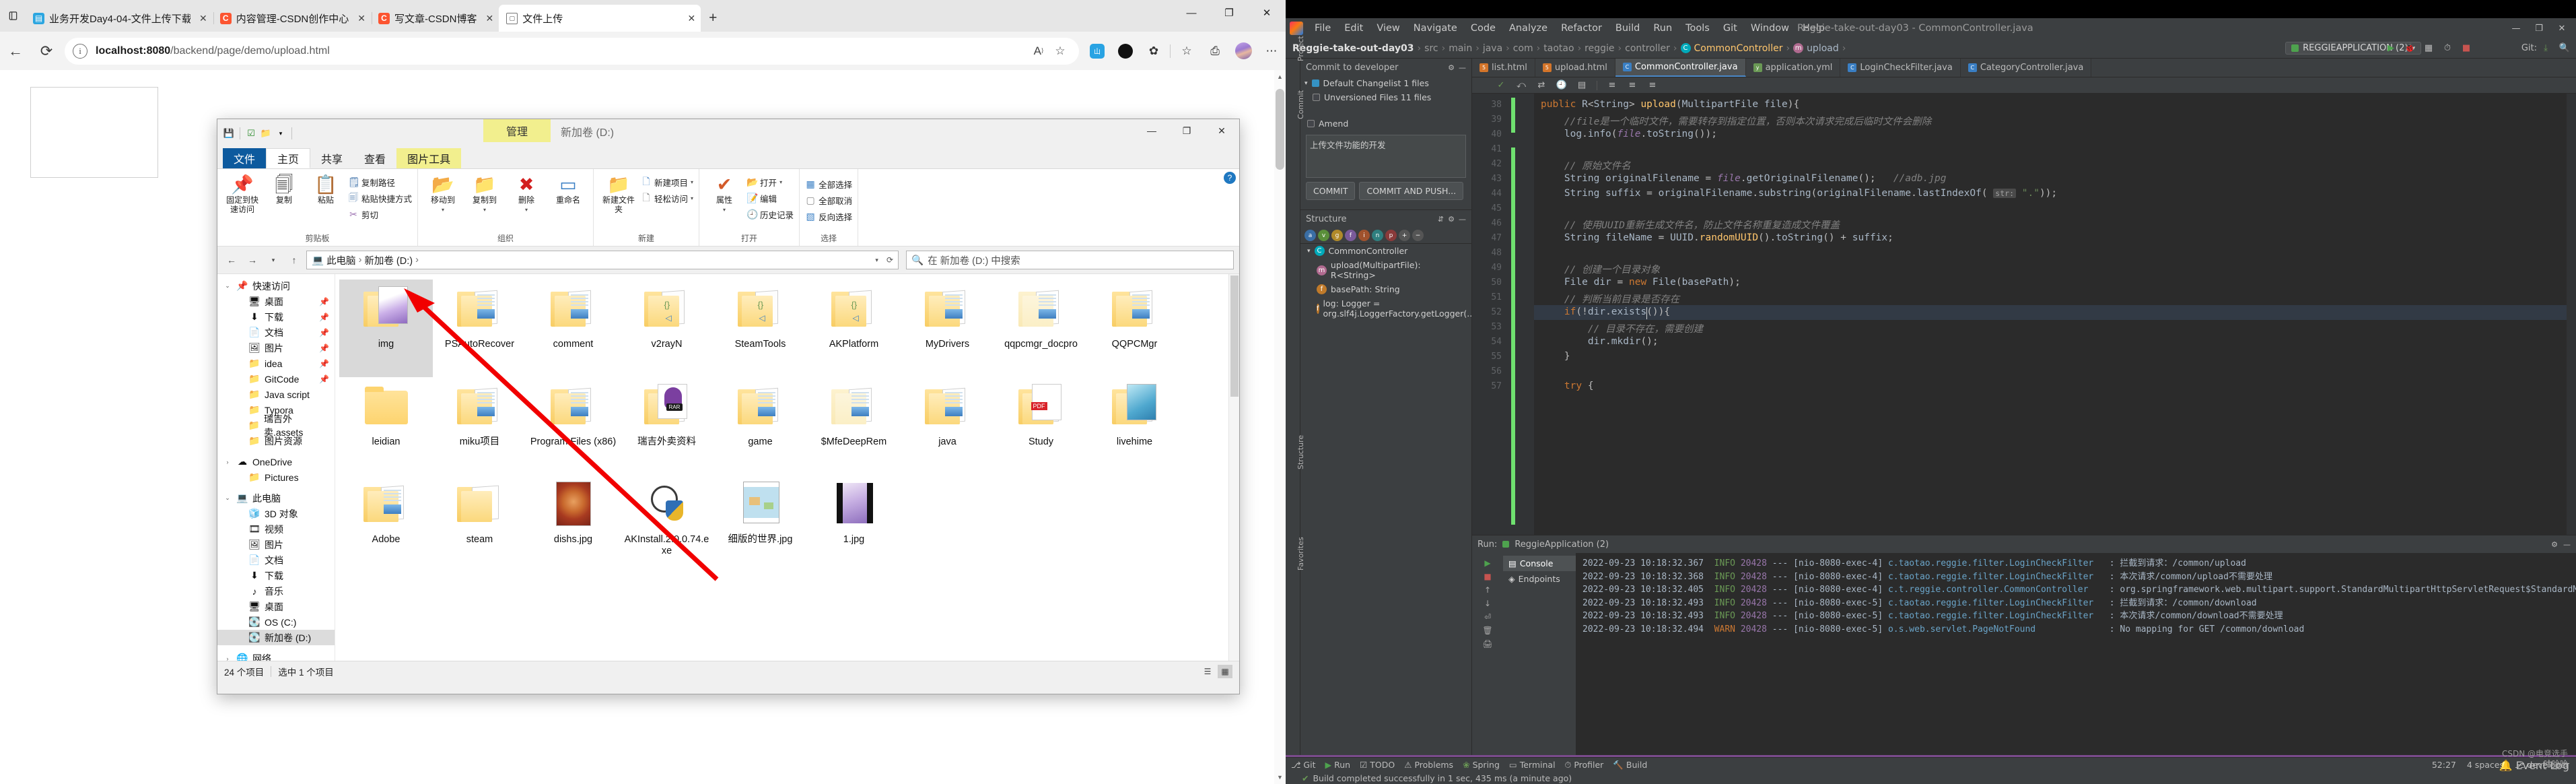  Describe the element at coordinates (273, 260) in the screenshot. I see `recent-locations-icon: ▾` at that location.